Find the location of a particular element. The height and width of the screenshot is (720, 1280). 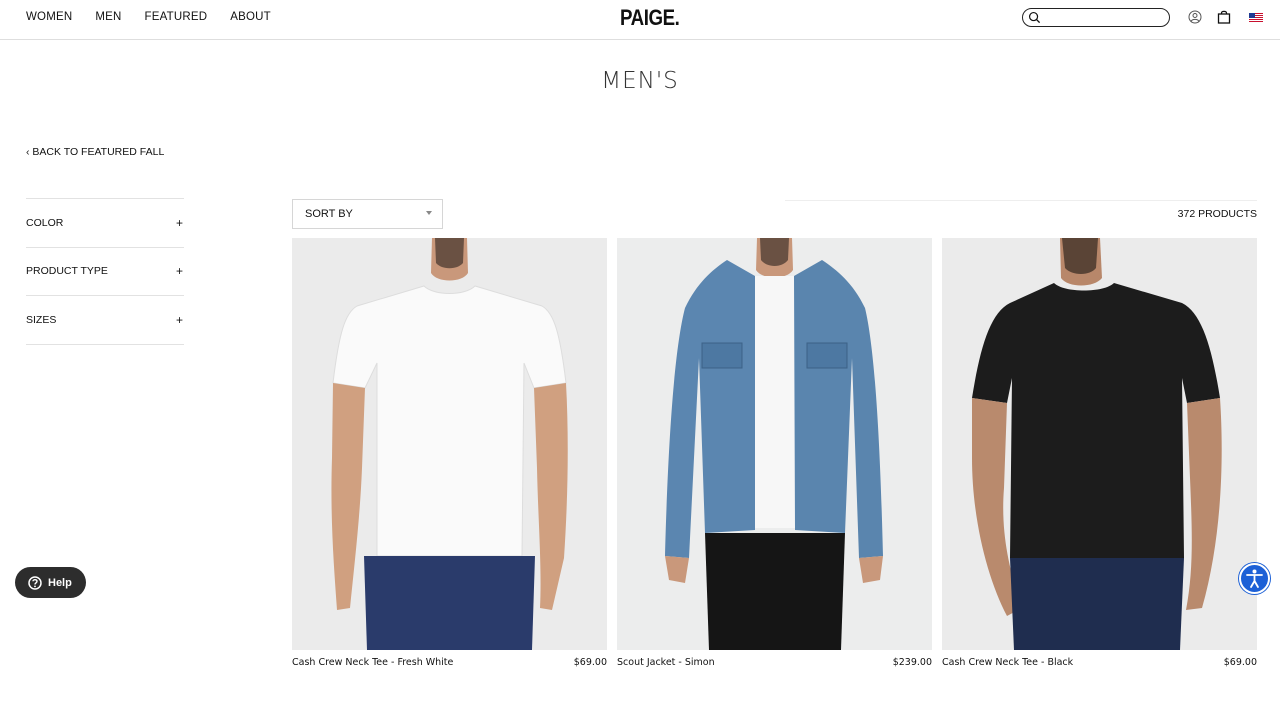

accessibility-icon is located at coordinates (1254, 578).